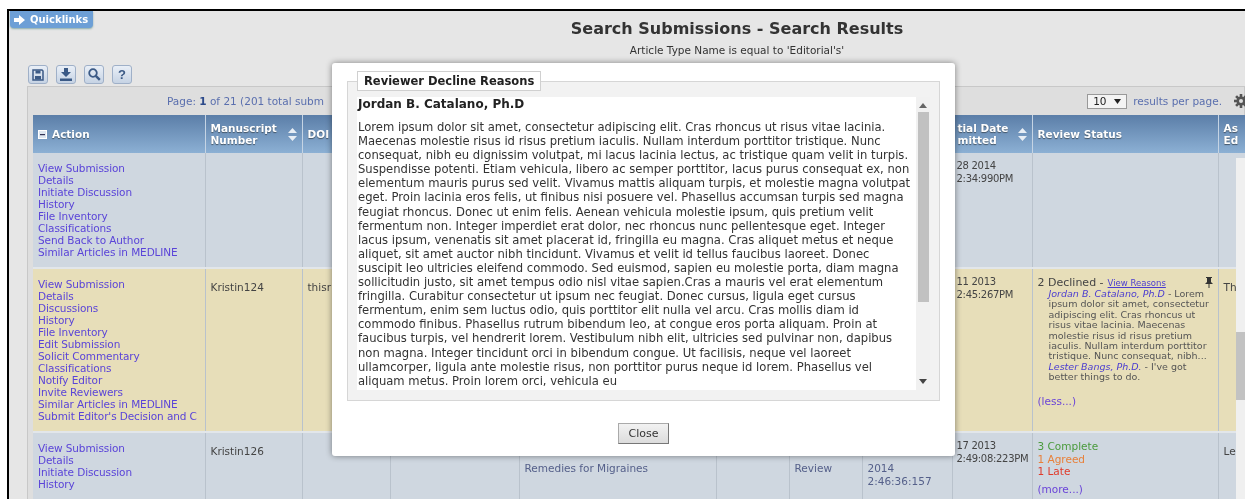 The width and height of the screenshot is (1245, 499). Describe the element at coordinates (1230, 287) in the screenshot. I see `table-cell: Th` at that location.